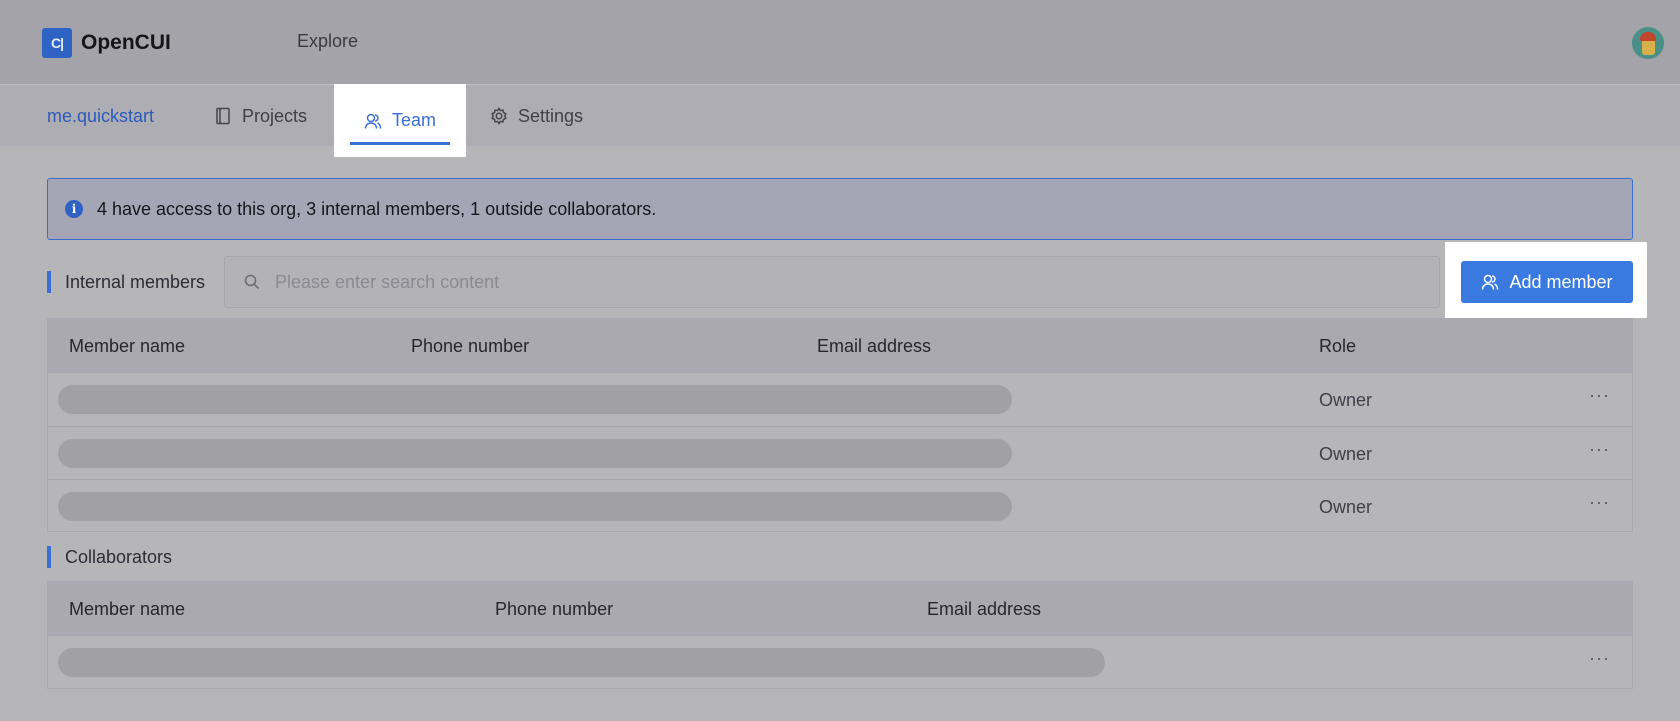  I want to click on tab-settings-label: Settings, so click(551, 115).